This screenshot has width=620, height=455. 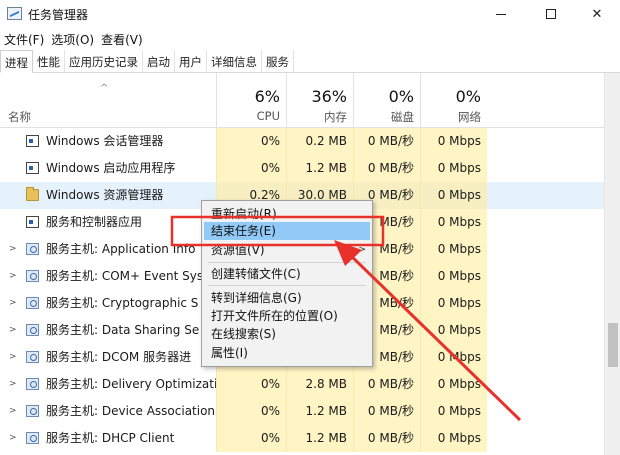 I want to click on process-name: 服务主机: DHCP Client, so click(x=110, y=438).